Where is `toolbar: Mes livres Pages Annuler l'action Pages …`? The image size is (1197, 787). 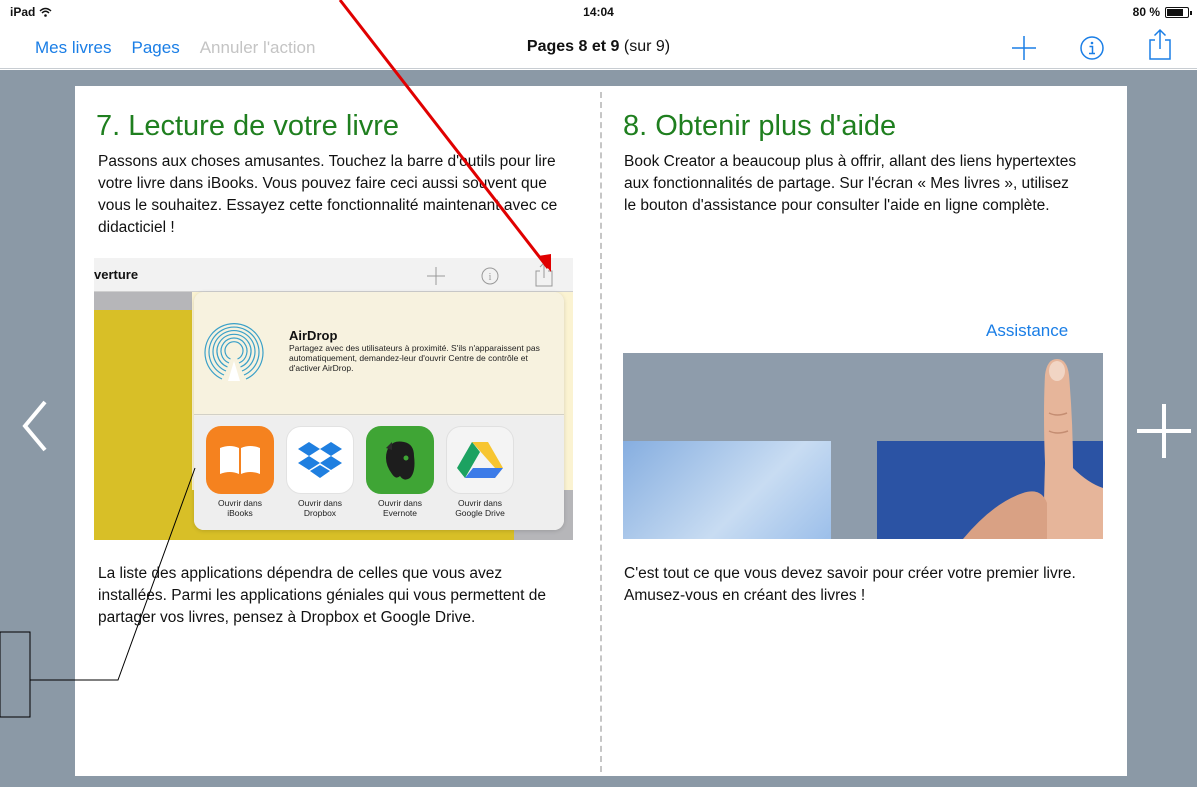
toolbar: Mes livres Pages Annuler l'action Pages … is located at coordinates (598, 47).